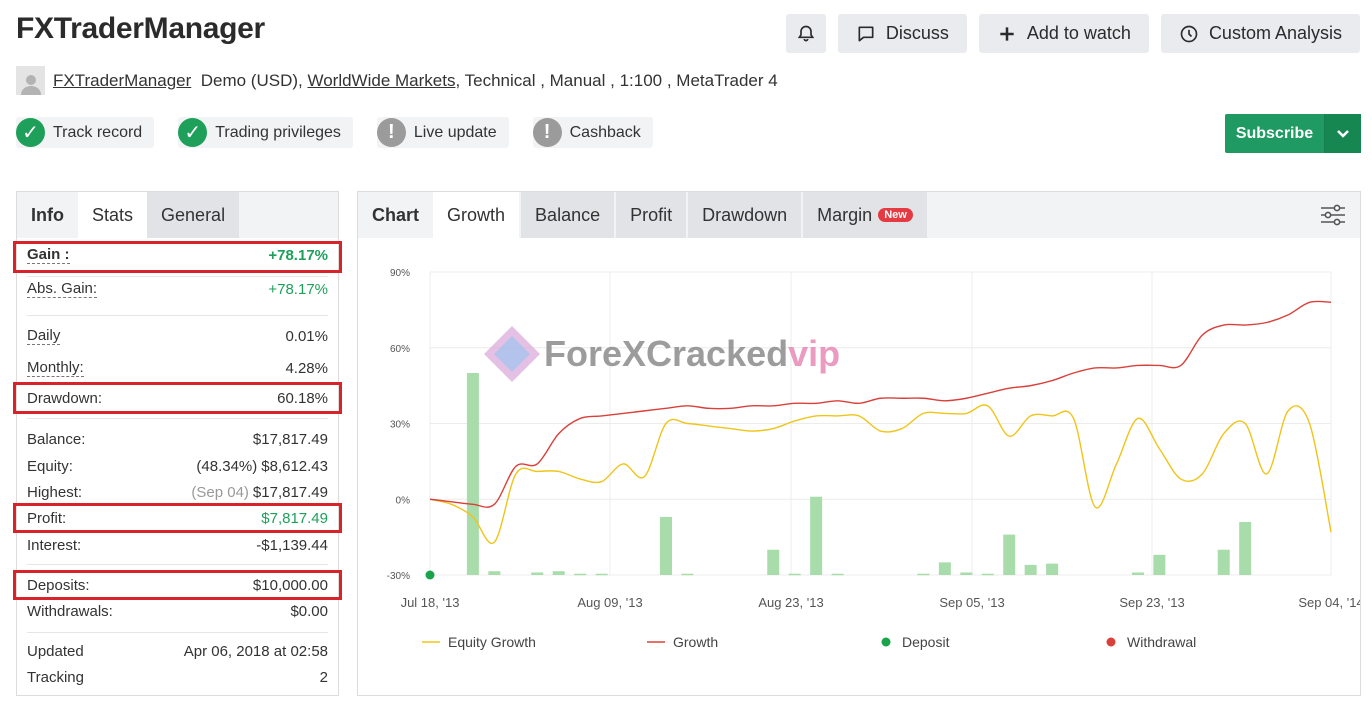 The image size is (1372, 716). Describe the element at coordinates (177, 439) in the screenshot. I see `stat-balance: Balance: $17,817.49` at that location.